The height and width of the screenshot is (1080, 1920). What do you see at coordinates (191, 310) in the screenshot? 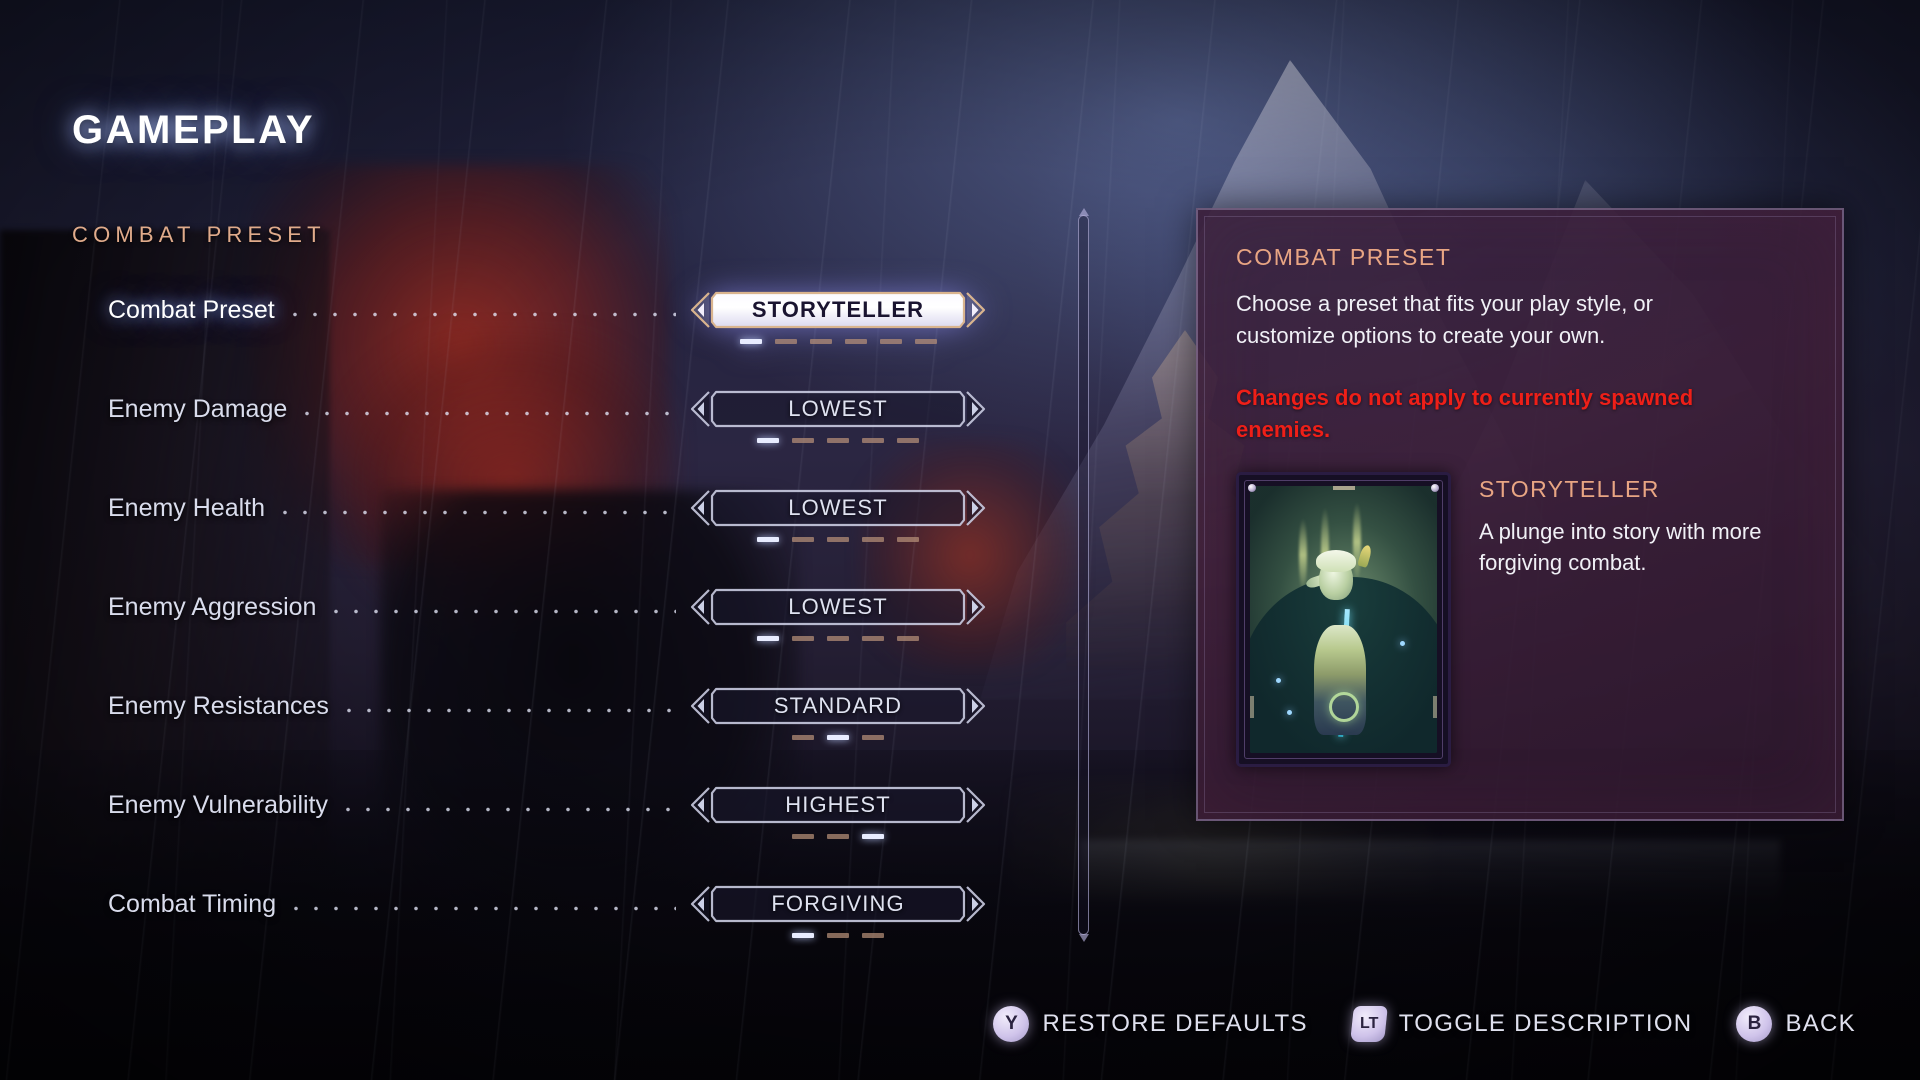
I see `setting-label: Combat Preset` at bounding box center [191, 310].